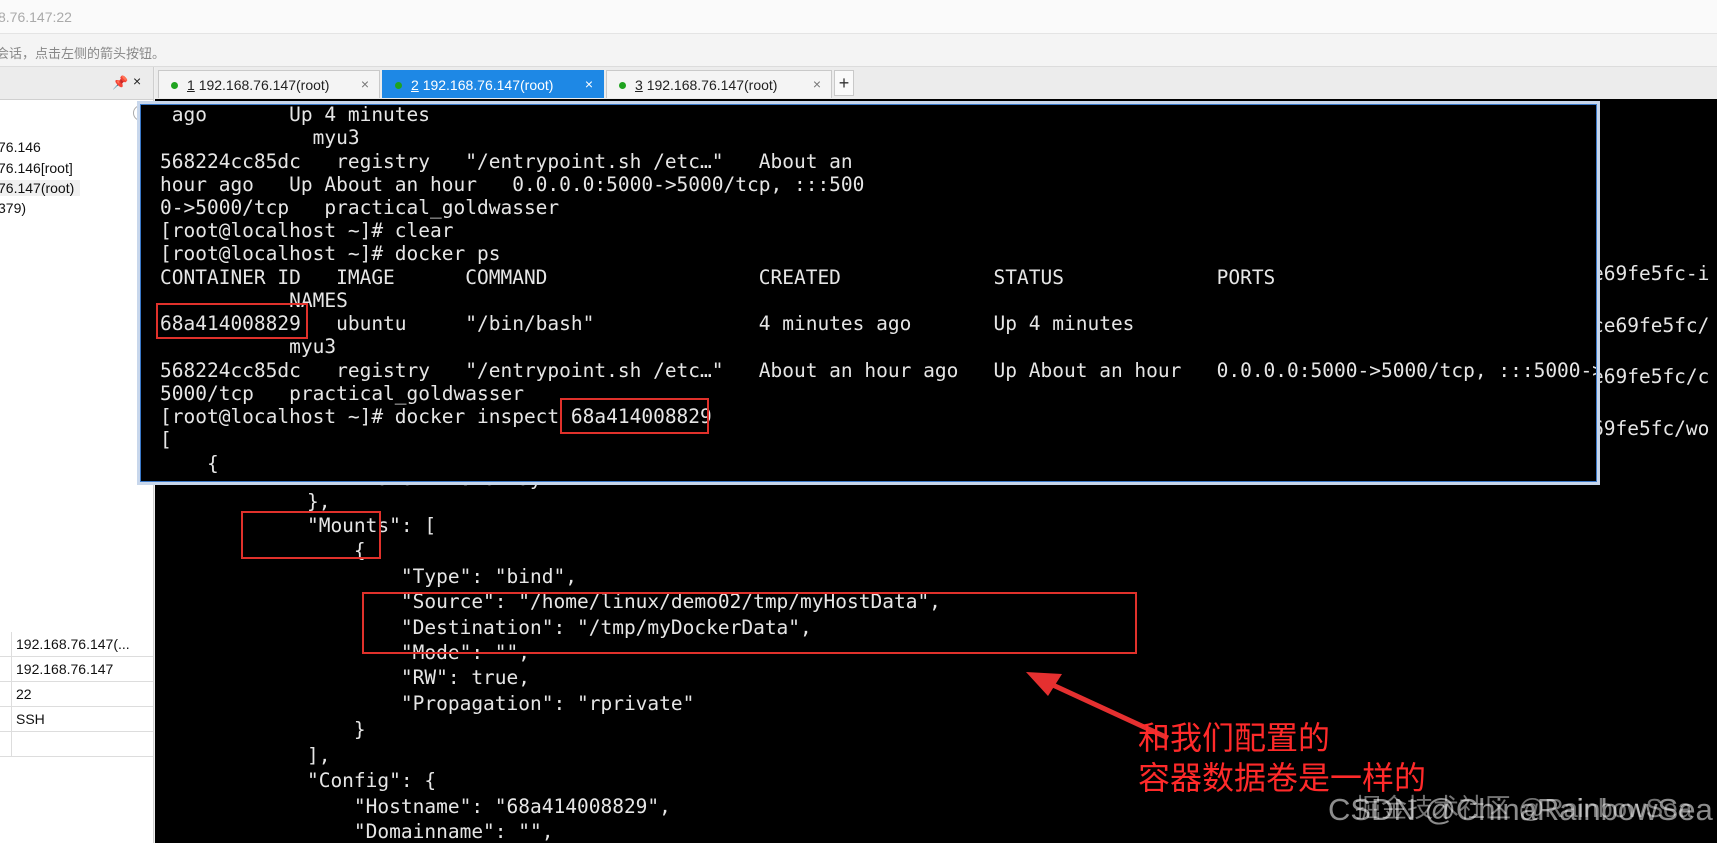  Describe the element at coordinates (1651, 325) in the screenshot. I see `terminal-line: ce69fe5fc/` at that location.